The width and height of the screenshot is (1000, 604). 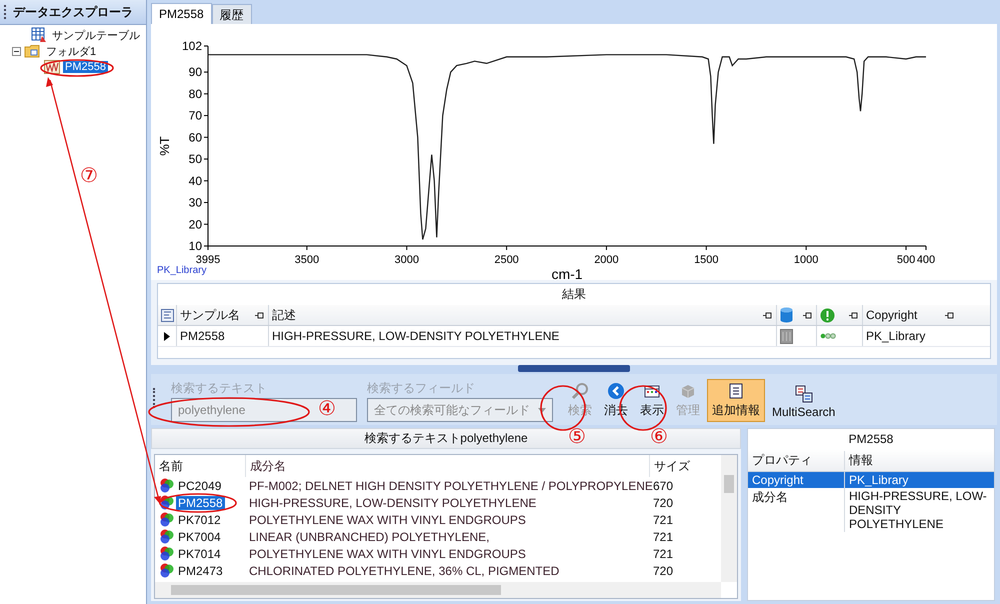 What do you see at coordinates (406, 260) in the screenshot?
I see `x-tick-label: 3000` at bounding box center [406, 260].